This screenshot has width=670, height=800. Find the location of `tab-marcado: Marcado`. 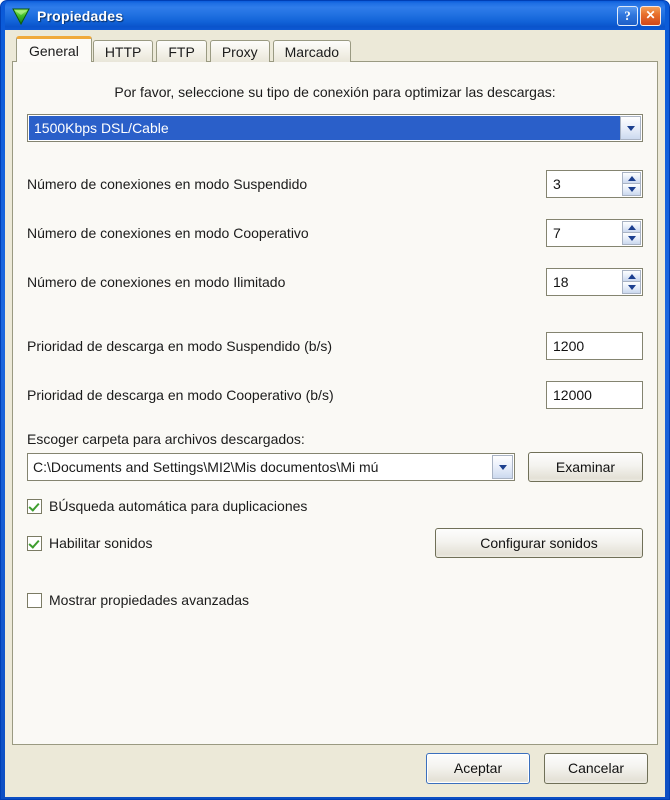

tab-marcado: Marcado is located at coordinates (312, 51).